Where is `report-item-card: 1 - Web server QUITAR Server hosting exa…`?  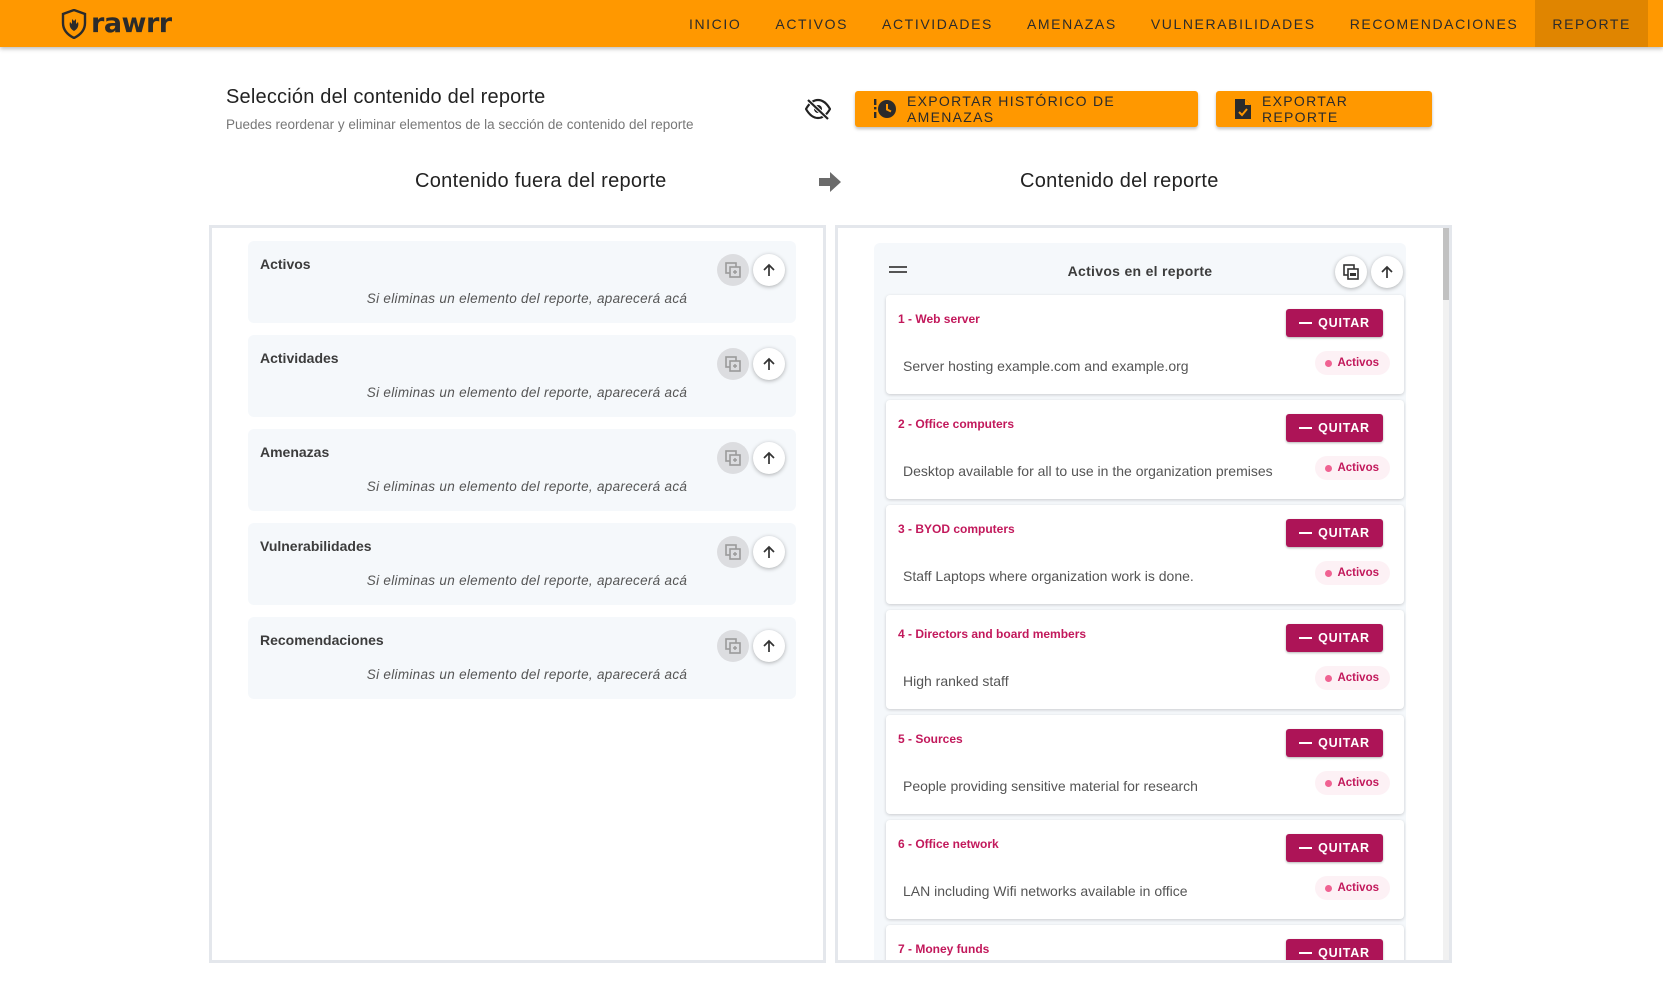 report-item-card: 1 - Web server QUITAR Server hosting exa… is located at coordinates (1145, 344).